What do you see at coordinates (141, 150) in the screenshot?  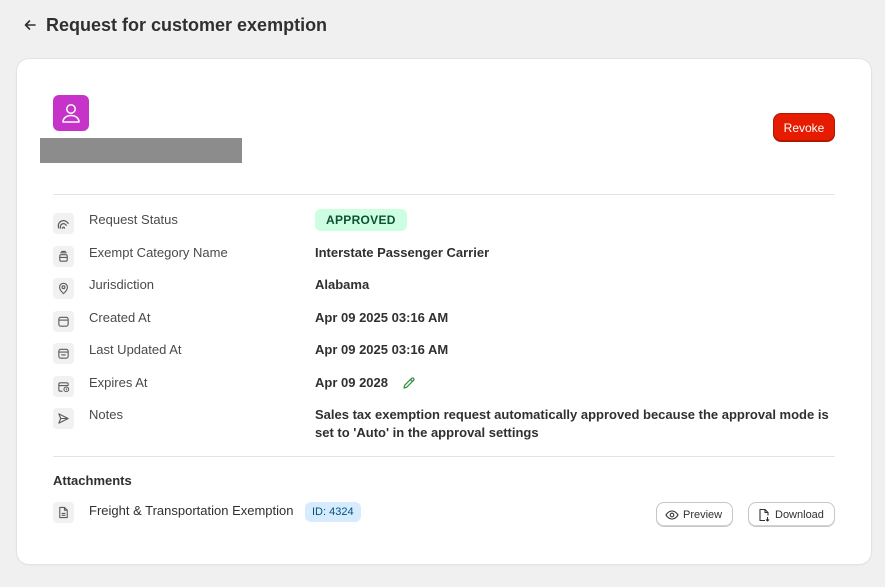 I see `redacted-customer-name` at bounding box center [141, 150].